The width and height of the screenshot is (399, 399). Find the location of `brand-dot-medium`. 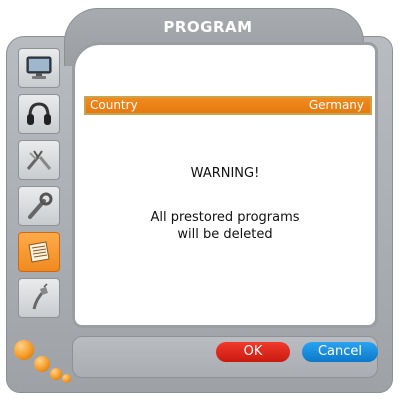

brand-dot-medium is located at coordinates (42, 364).